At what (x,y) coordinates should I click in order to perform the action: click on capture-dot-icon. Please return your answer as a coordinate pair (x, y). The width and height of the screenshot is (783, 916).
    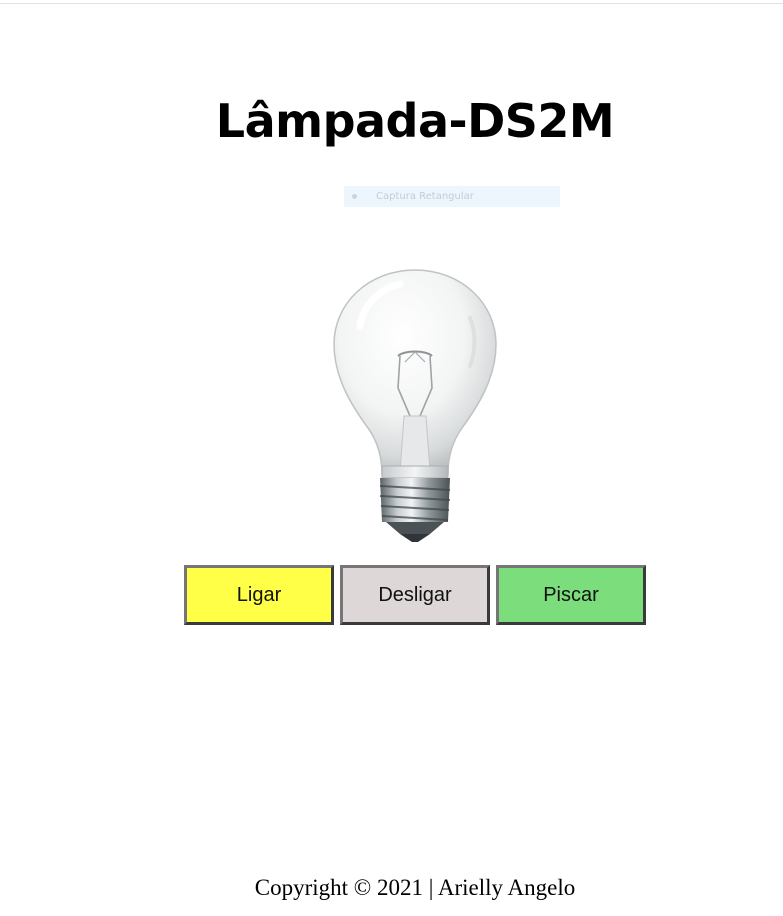
    Looking at the image, I should click on (354, 196).